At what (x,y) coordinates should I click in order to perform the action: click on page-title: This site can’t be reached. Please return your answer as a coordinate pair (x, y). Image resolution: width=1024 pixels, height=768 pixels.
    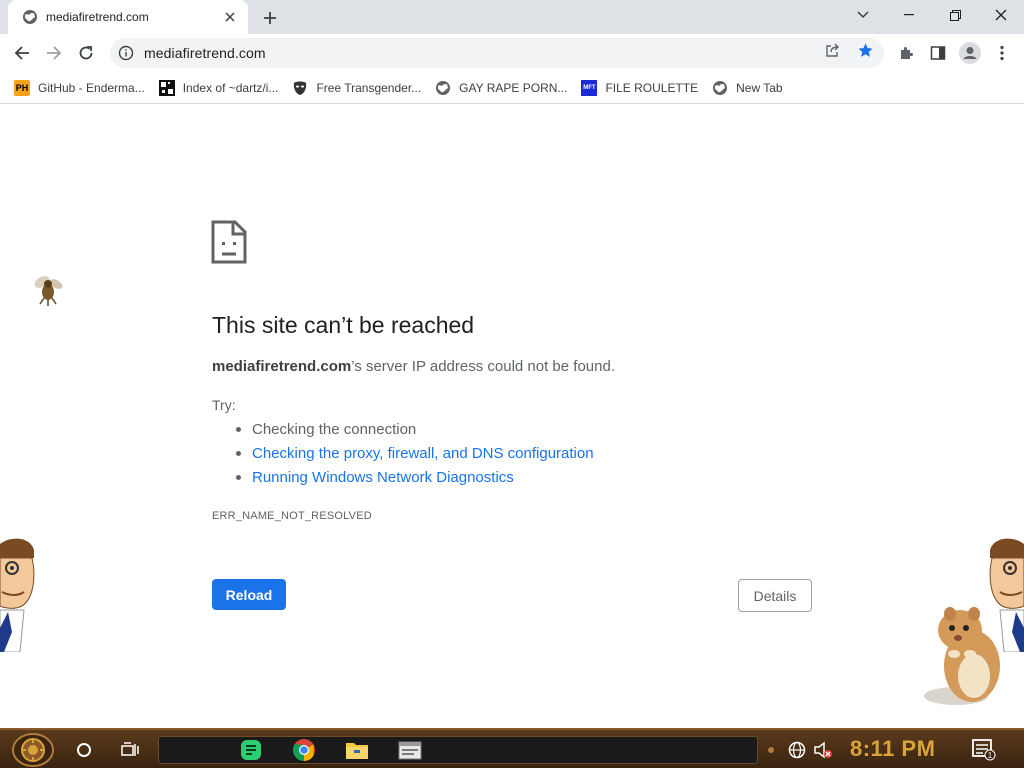
    Looking at the image, I should click on (343, 325).